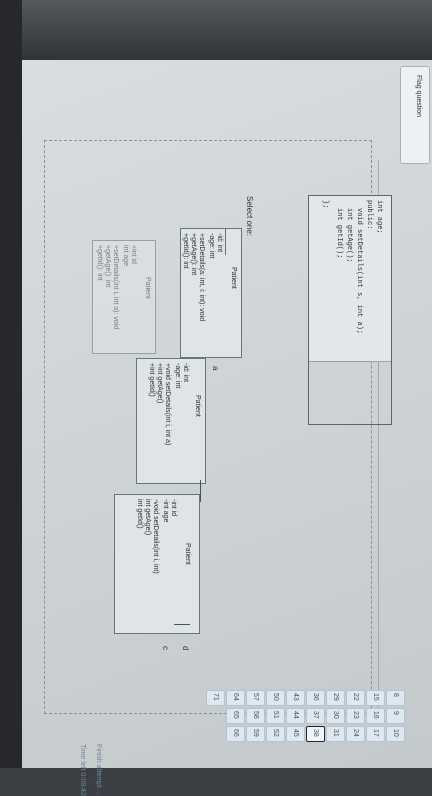 The height and width of the screenshot is (796, 432). What do you see at coordinates (350, 310) in the screenshot?
I see `answer-box` at bounding box center [350, 310].